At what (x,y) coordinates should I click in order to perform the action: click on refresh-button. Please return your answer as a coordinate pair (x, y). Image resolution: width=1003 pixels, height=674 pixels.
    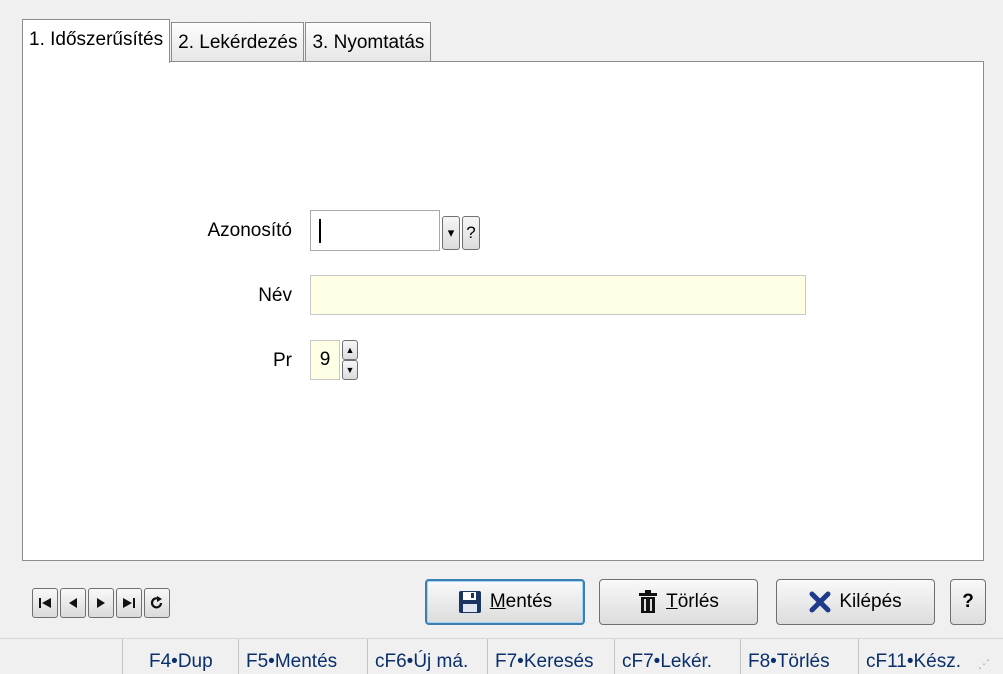
    Looking at the image, I should click on (157, 603).